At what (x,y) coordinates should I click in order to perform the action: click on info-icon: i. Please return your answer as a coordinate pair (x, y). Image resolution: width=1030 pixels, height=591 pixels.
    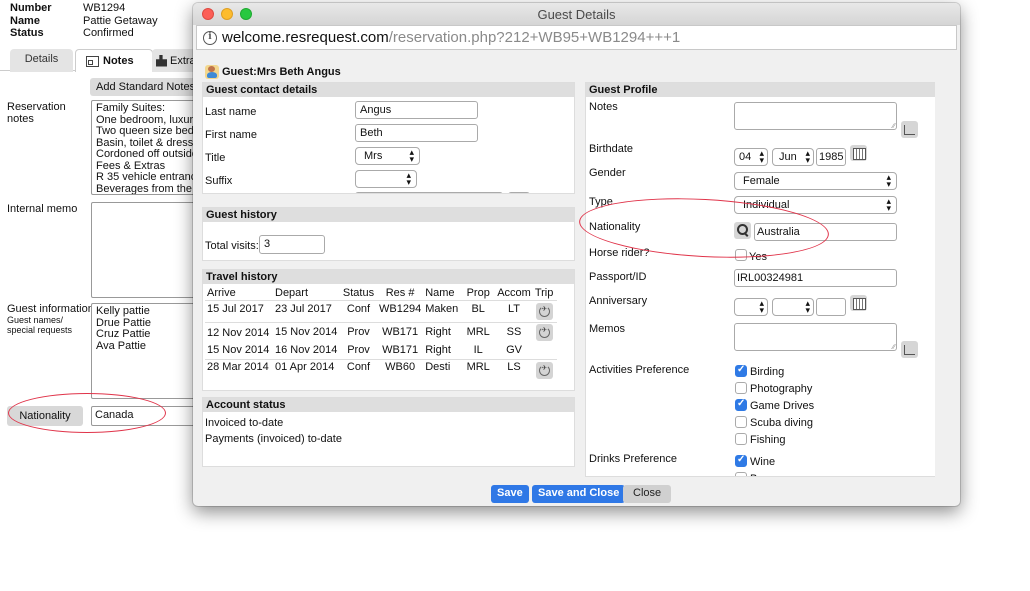
    Looking at the image, I should click on (210, 37).